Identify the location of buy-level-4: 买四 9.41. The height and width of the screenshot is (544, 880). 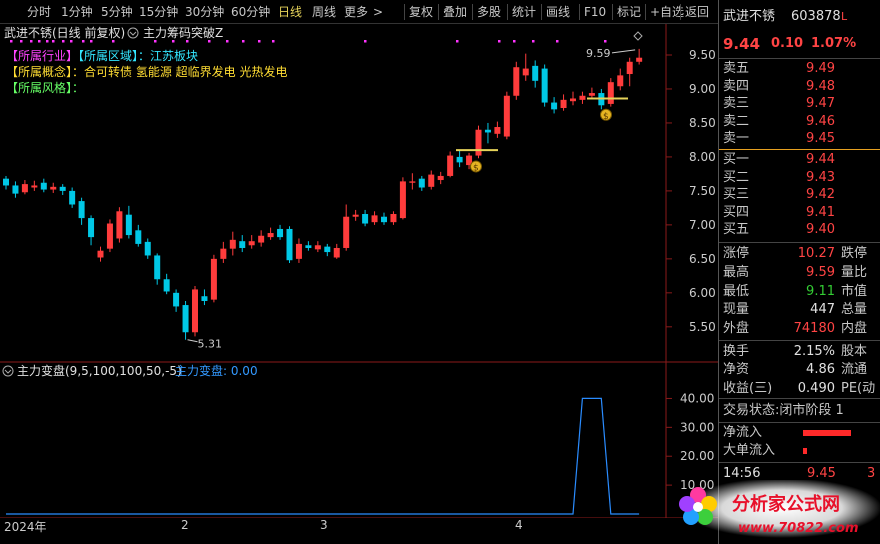
(799, 213).